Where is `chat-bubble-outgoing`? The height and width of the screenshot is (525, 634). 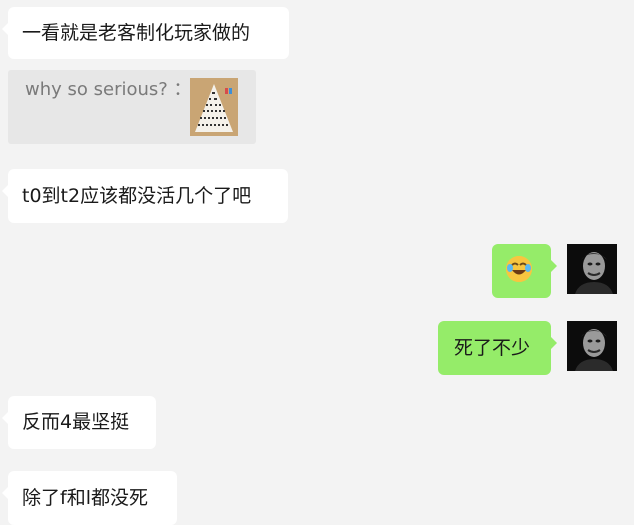 chat-bubble-outgoing is located at coordinates (524, 271).